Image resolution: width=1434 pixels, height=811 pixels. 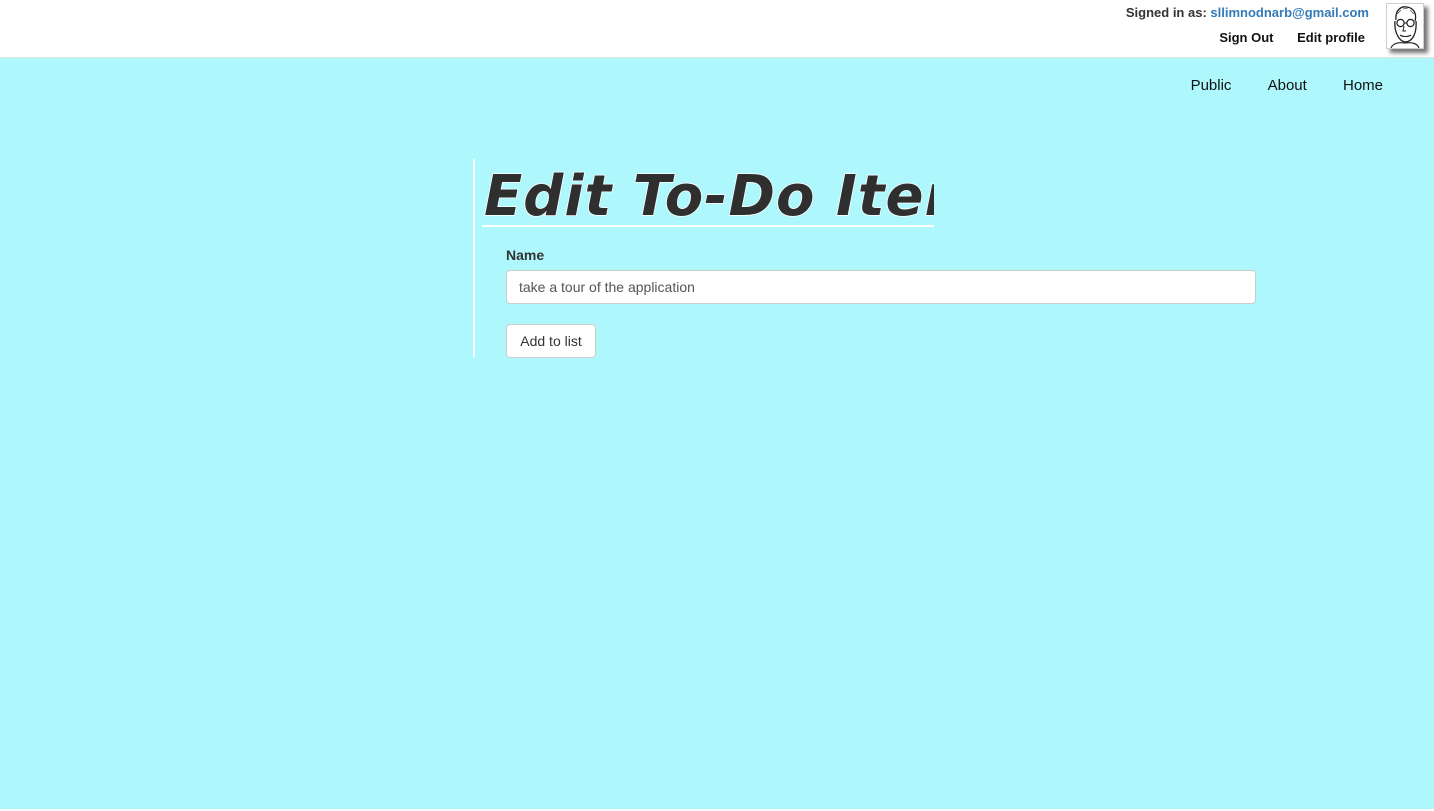 What do you see at coordinates (1287, 85) in the screenshot?
I see `nav-about-link: About` at bounding box center [1287, 85].